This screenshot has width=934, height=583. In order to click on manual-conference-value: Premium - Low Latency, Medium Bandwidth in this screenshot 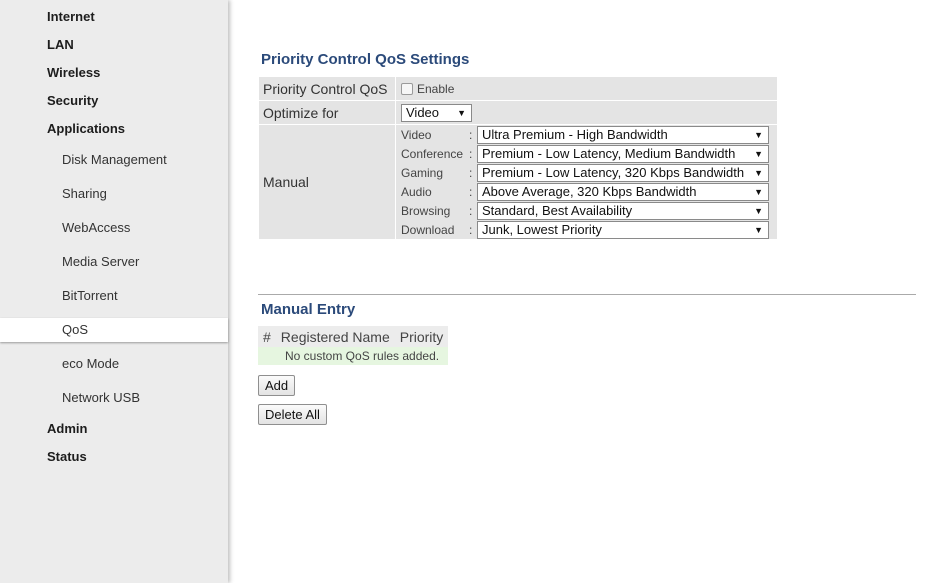, I will do `click(609, 153)`.